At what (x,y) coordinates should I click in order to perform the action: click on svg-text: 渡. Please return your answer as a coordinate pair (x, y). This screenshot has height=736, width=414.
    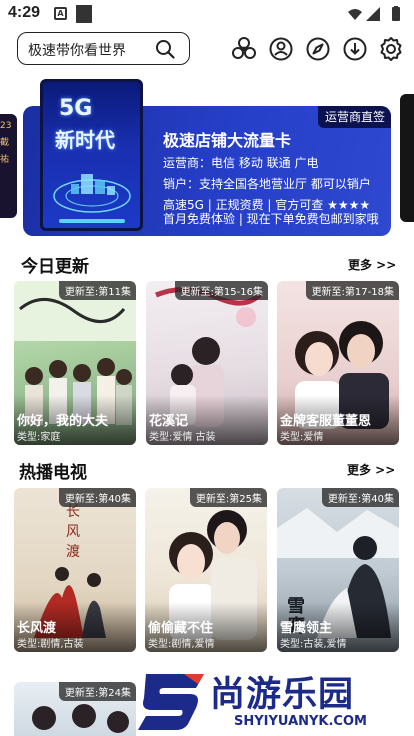
    Looking at the image, I should click on (73, 552).